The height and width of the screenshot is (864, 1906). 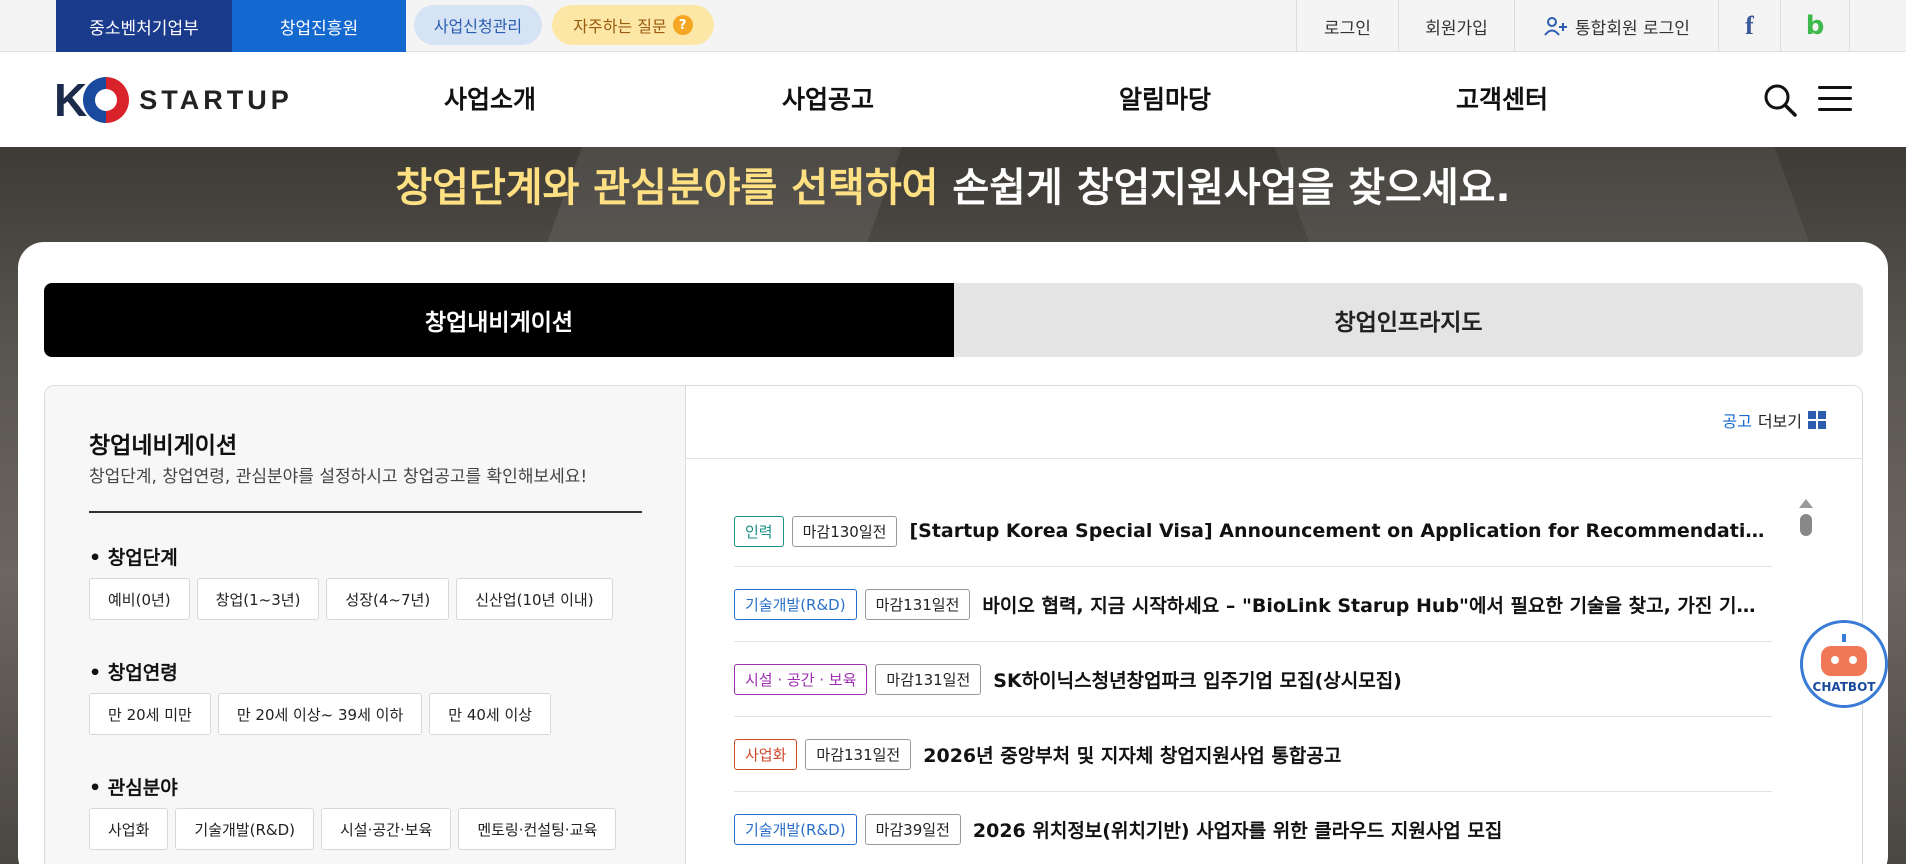 What do you see at coordinates (1165, 98) in the screenshot?
I see `nav-news: 알림마당` at bounding box center [1165, 98].